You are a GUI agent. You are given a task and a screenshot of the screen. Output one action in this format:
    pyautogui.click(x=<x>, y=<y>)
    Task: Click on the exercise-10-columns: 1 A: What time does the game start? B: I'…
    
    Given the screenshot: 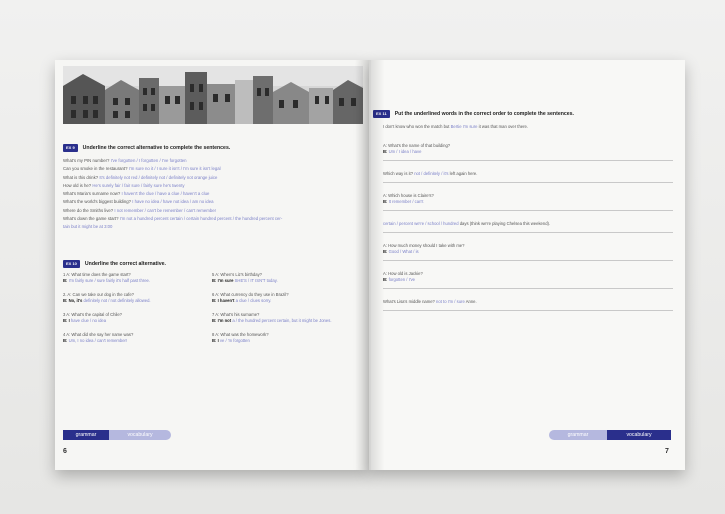 What is the action you would take?
    pyautogui.click(x=203, y=312)
    